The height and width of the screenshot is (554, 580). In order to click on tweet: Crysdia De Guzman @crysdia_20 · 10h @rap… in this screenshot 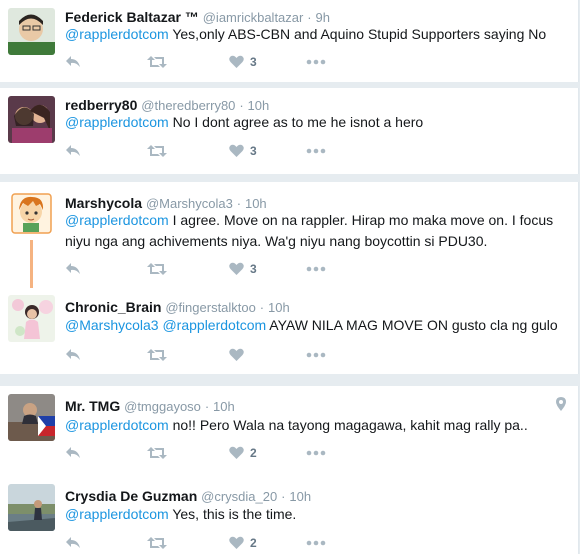, I will do `click(289, 513)`.